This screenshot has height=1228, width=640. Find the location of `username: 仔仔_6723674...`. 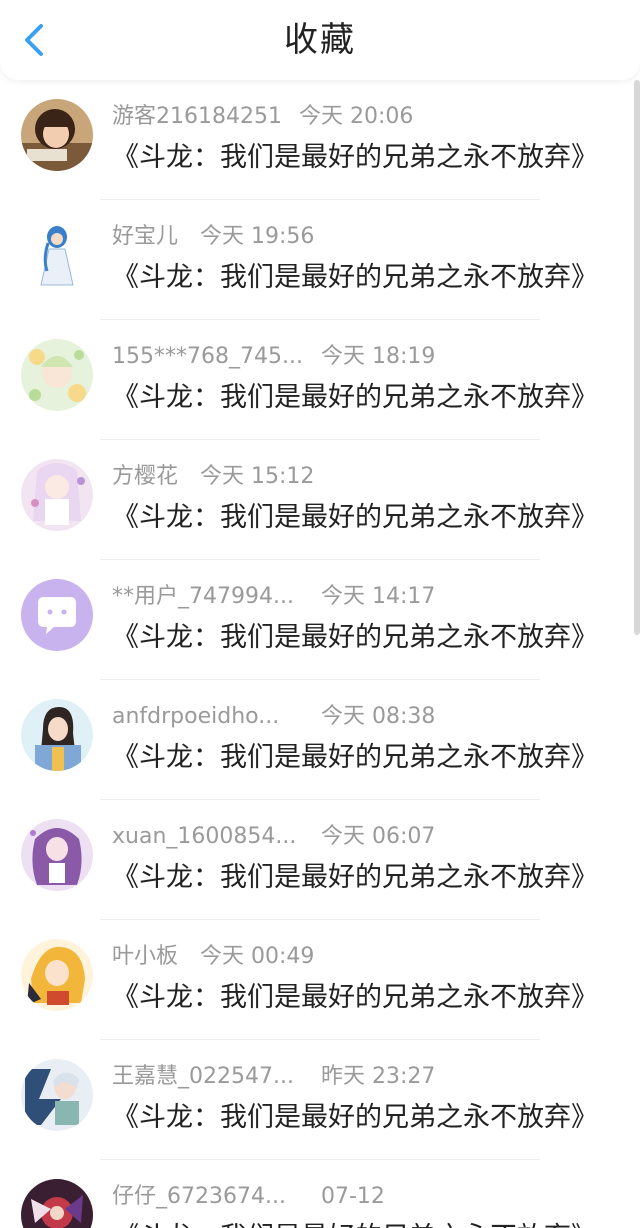

username: 仔仔_6723674... is located at coordinates (199, 1197).